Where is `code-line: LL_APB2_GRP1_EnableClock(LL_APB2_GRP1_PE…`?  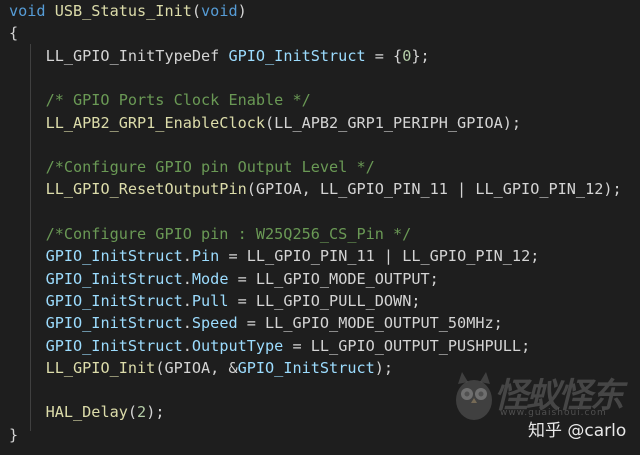
code-line: LL_APB2_GRP1_EnableClock(LL_APB2_GRP1_PE… is located at coordinates (265, 123).